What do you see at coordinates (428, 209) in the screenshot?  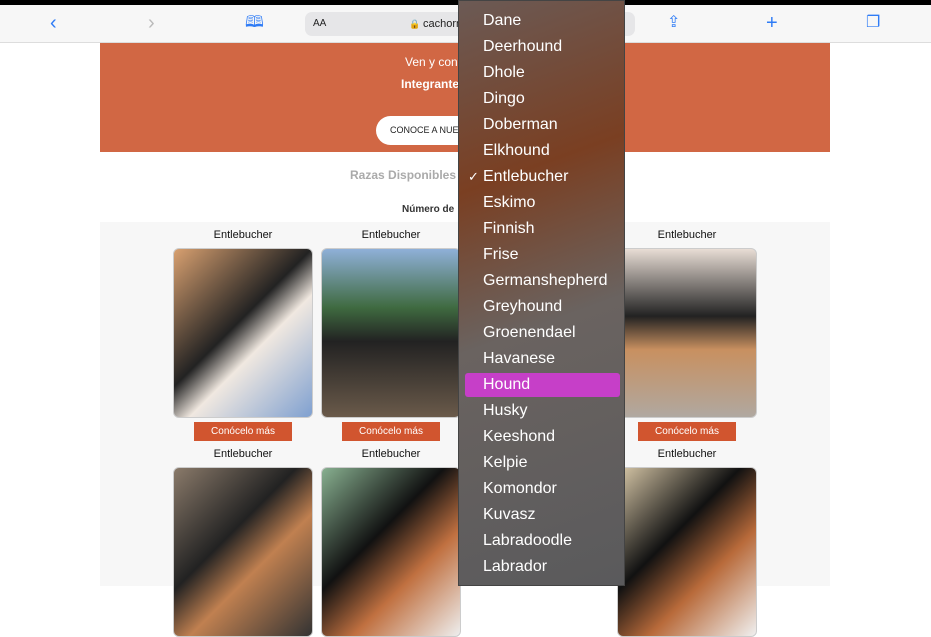 I see `count-label: Número de` at bounding box center [428, 209].